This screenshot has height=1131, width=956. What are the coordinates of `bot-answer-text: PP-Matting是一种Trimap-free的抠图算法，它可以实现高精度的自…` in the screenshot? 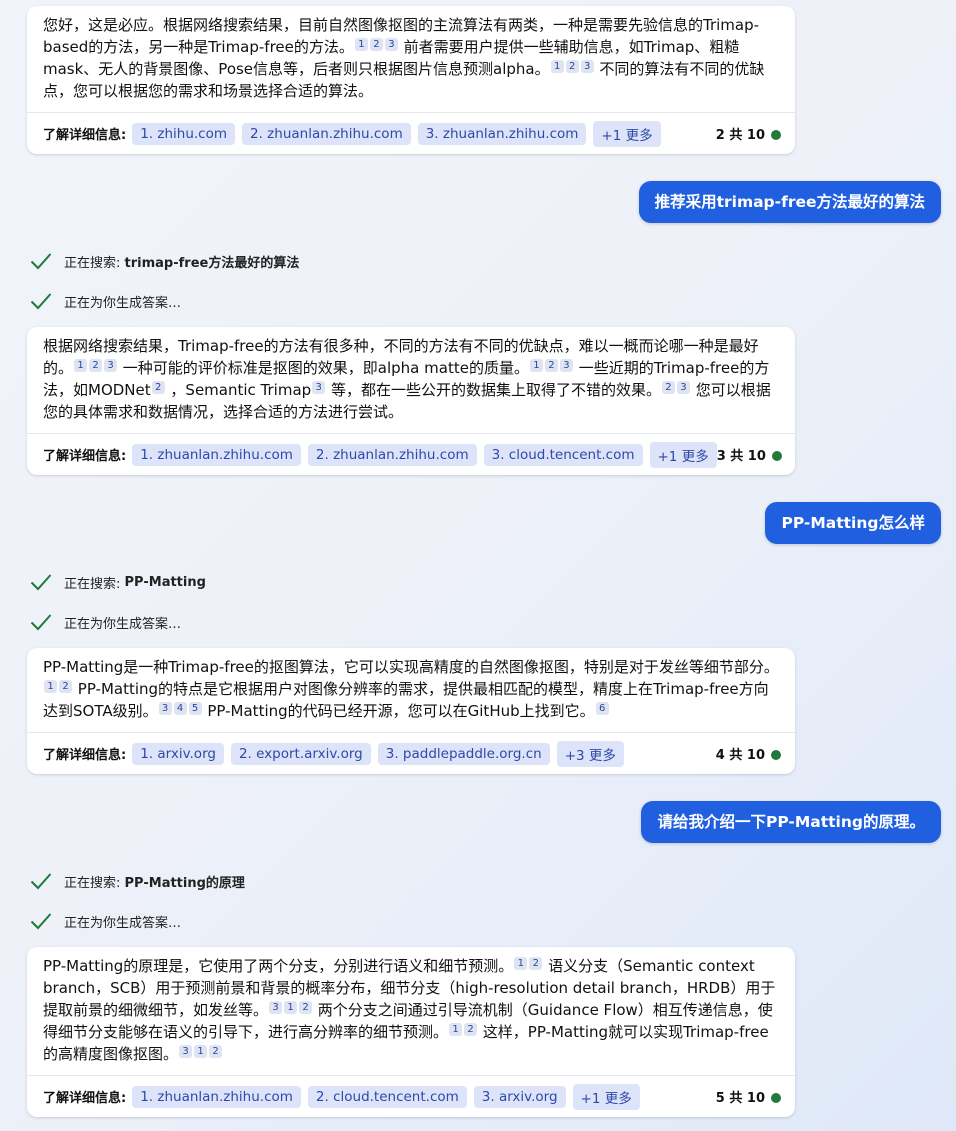 It's located at (411, 690).